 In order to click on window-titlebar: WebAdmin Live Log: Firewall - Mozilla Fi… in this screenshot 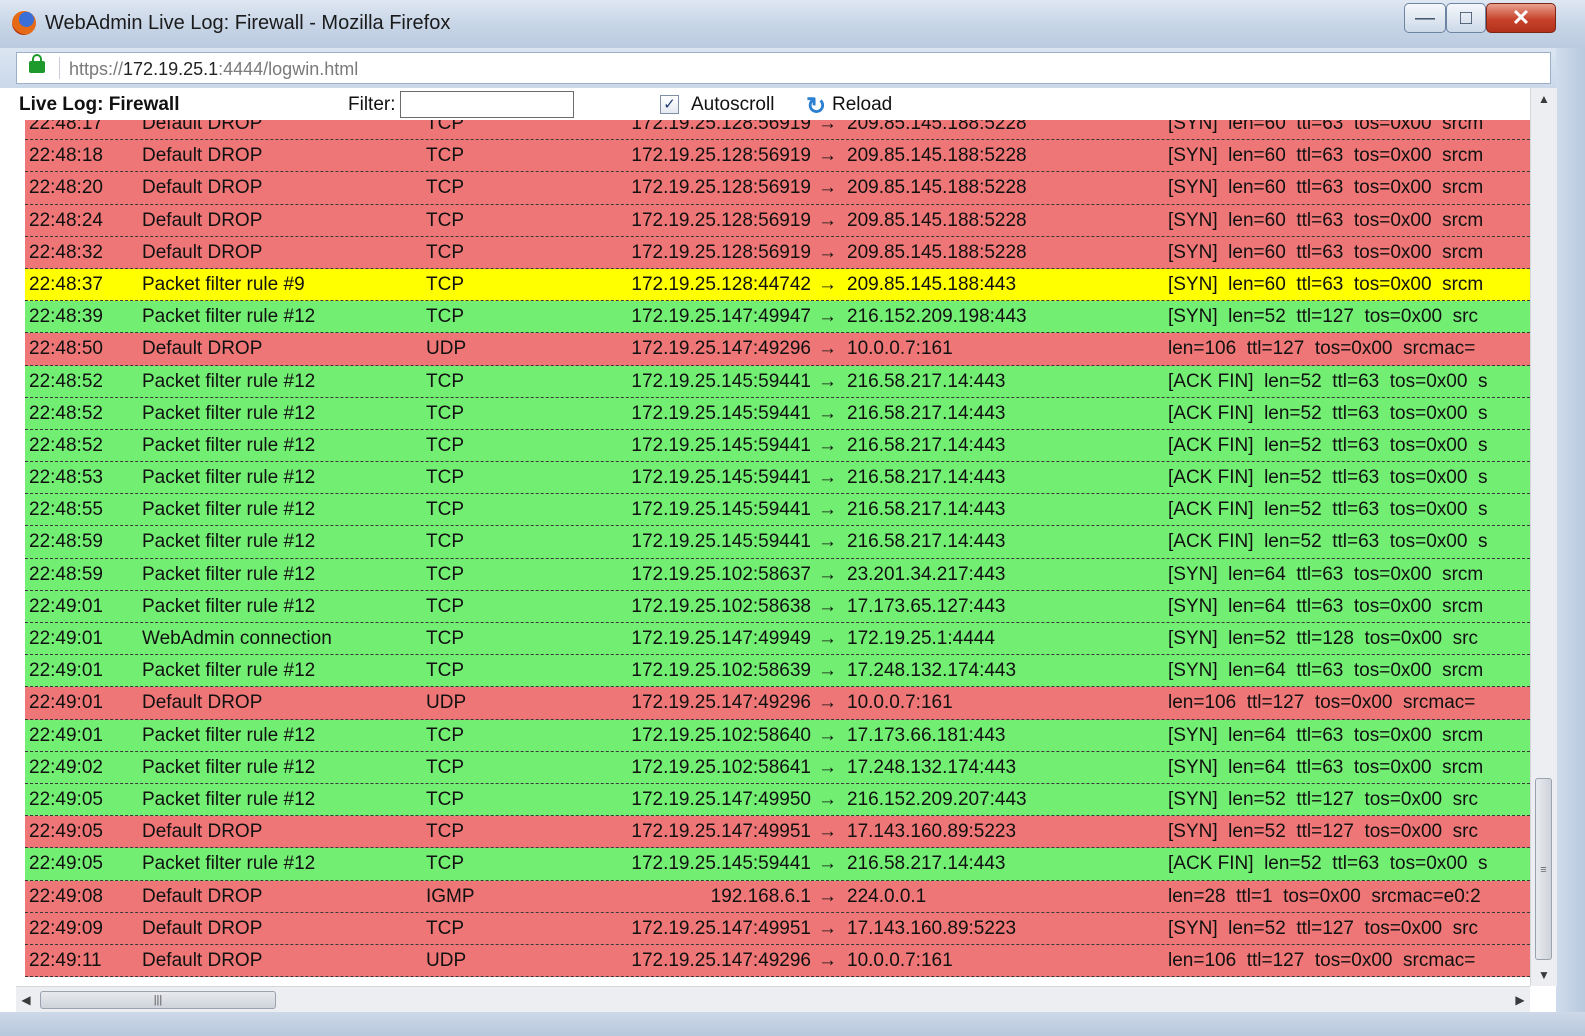, I will do `click(792, 24)`.